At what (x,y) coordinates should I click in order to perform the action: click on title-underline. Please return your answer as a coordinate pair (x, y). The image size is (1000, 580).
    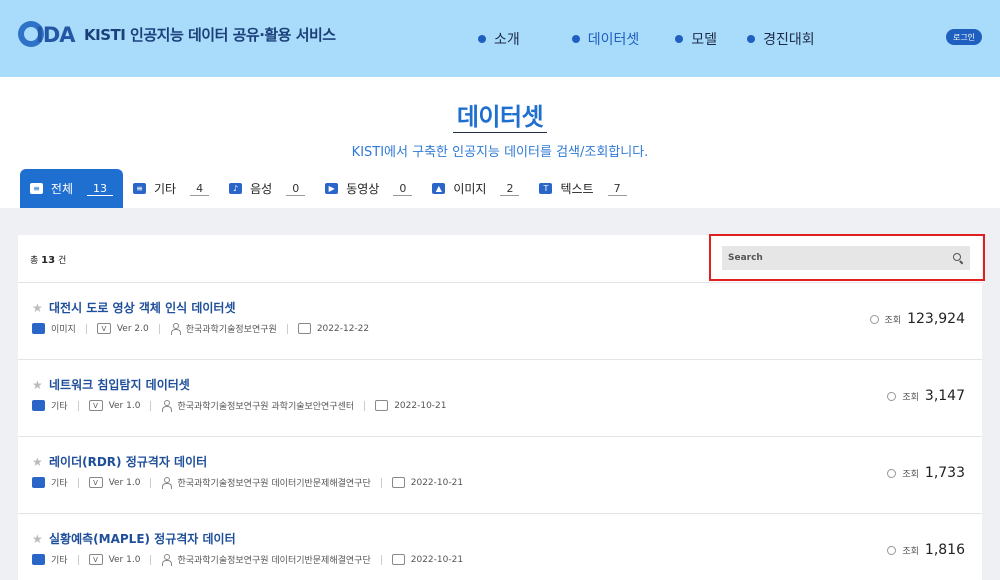
    Looking at the image, I should click on (500, 132).